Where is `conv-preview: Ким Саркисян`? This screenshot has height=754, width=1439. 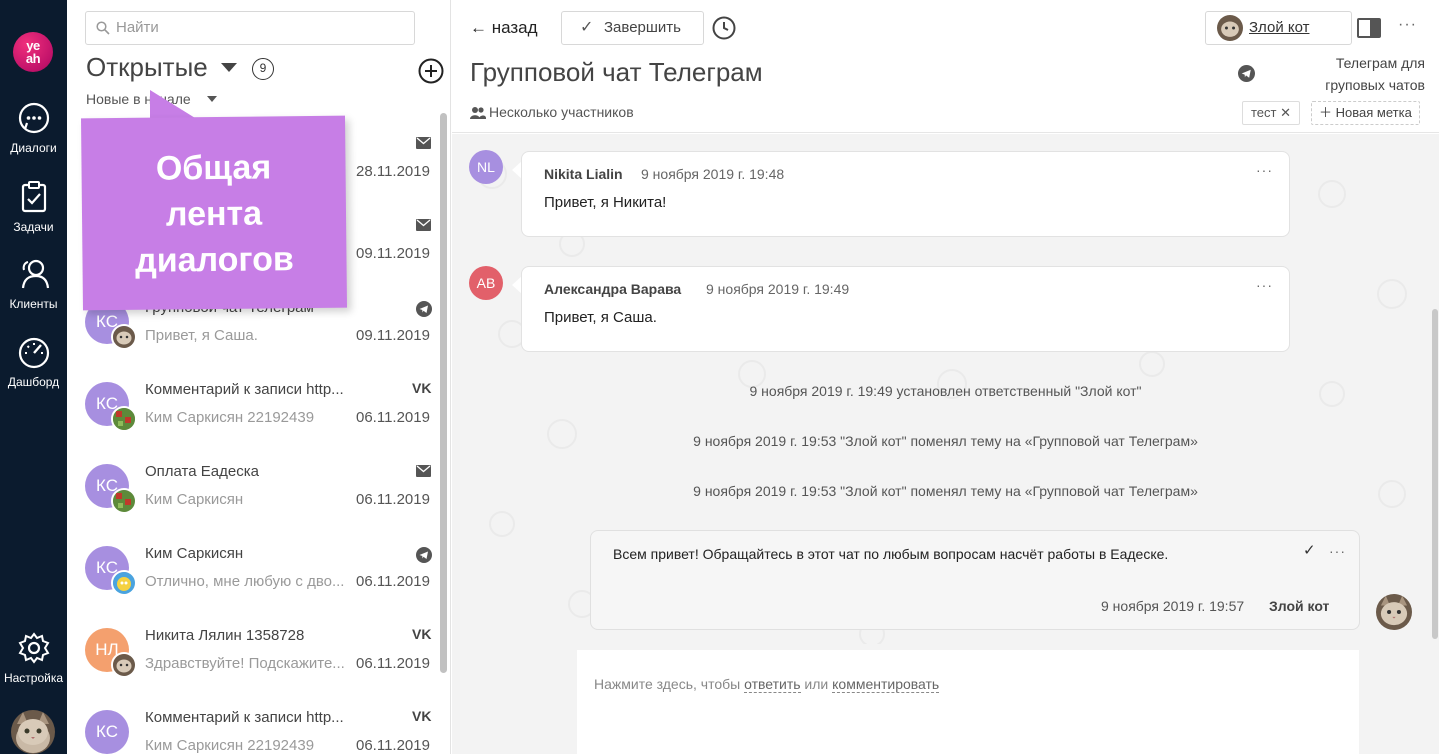 conv-preview: Ким Саркисян is located at coordinates (194, 499).